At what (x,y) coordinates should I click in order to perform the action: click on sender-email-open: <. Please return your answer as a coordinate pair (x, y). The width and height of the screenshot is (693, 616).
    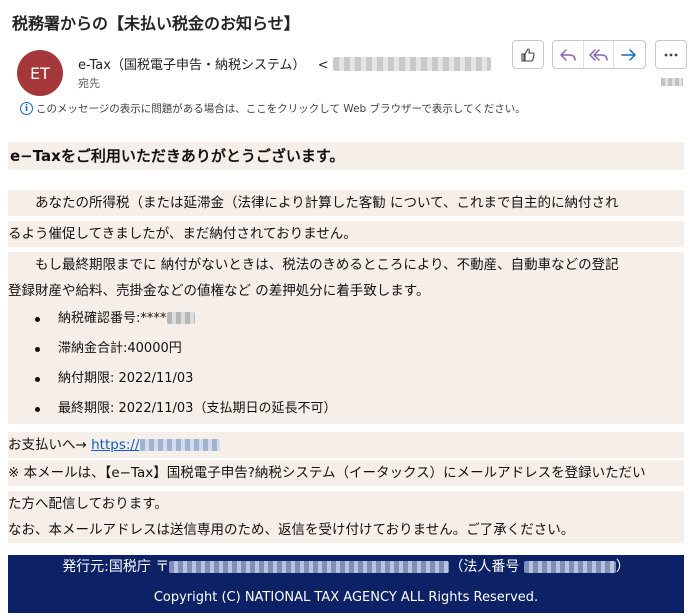
    Looking at the image, I should click on (323, 65).